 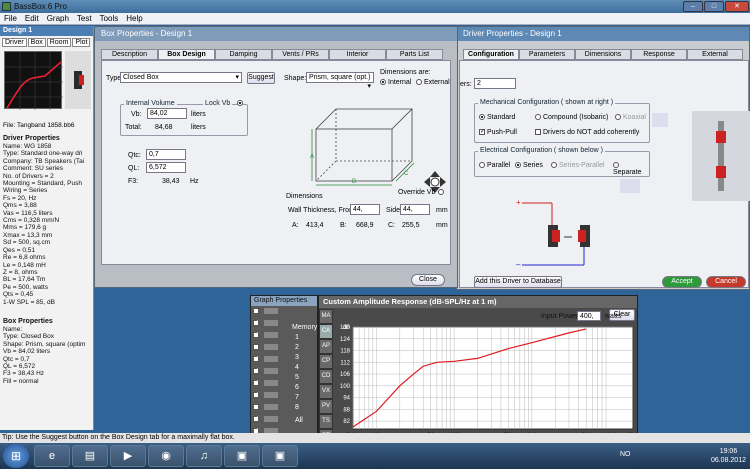 What do you see at coordinates (204, 456) in the screenshot?
I see `app-taskbar-icon: ♫` at bounding box center [204, 456].